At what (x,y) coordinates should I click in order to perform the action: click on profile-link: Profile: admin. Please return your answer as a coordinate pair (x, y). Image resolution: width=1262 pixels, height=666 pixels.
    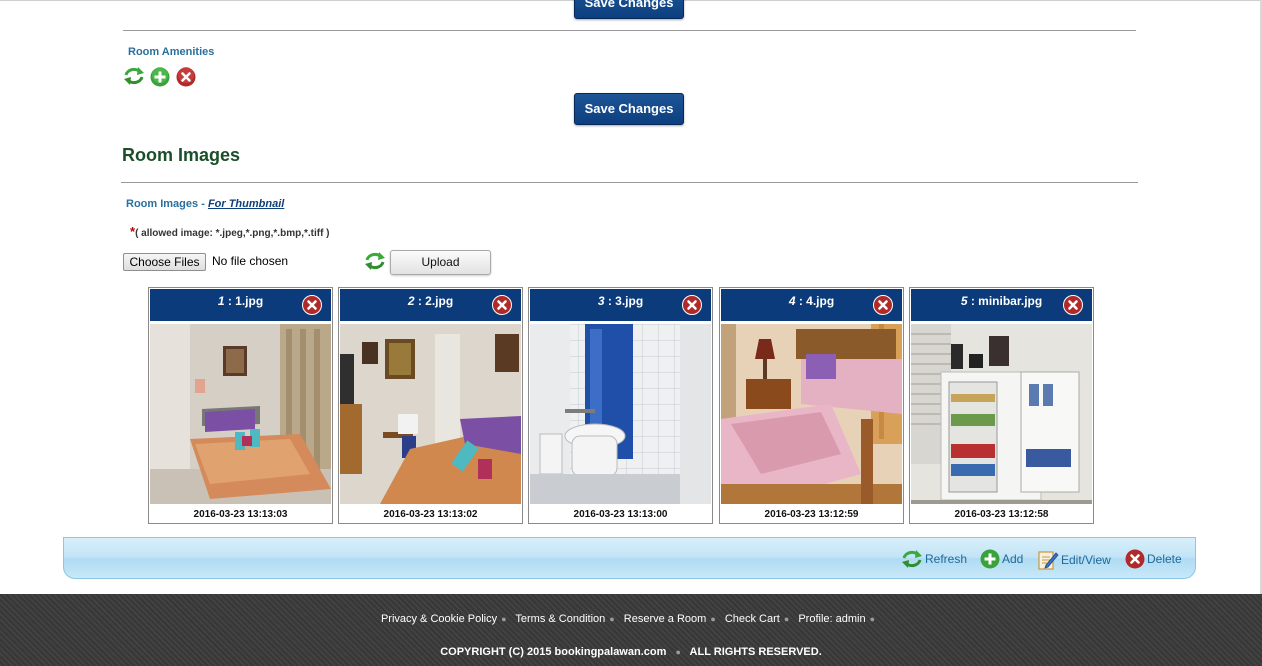
    Looking at the image, I should click on (831, 619).